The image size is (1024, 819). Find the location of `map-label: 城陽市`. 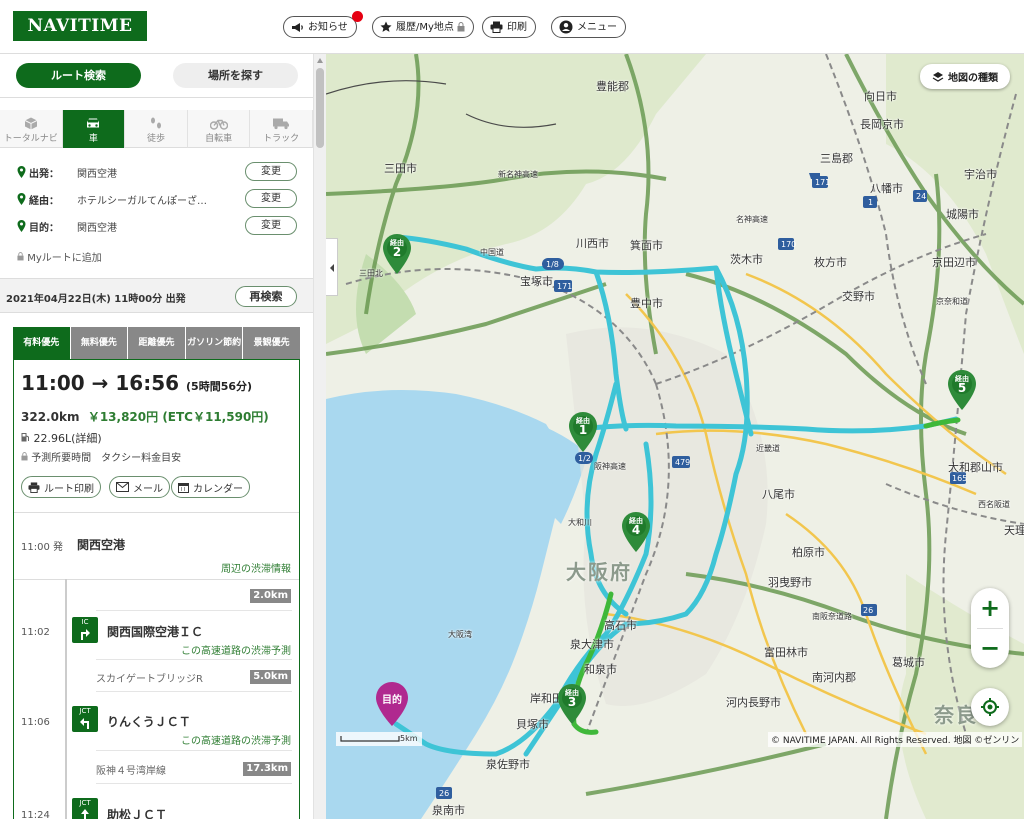

map-label: 城陽市 is located at coordinates (962, 214).